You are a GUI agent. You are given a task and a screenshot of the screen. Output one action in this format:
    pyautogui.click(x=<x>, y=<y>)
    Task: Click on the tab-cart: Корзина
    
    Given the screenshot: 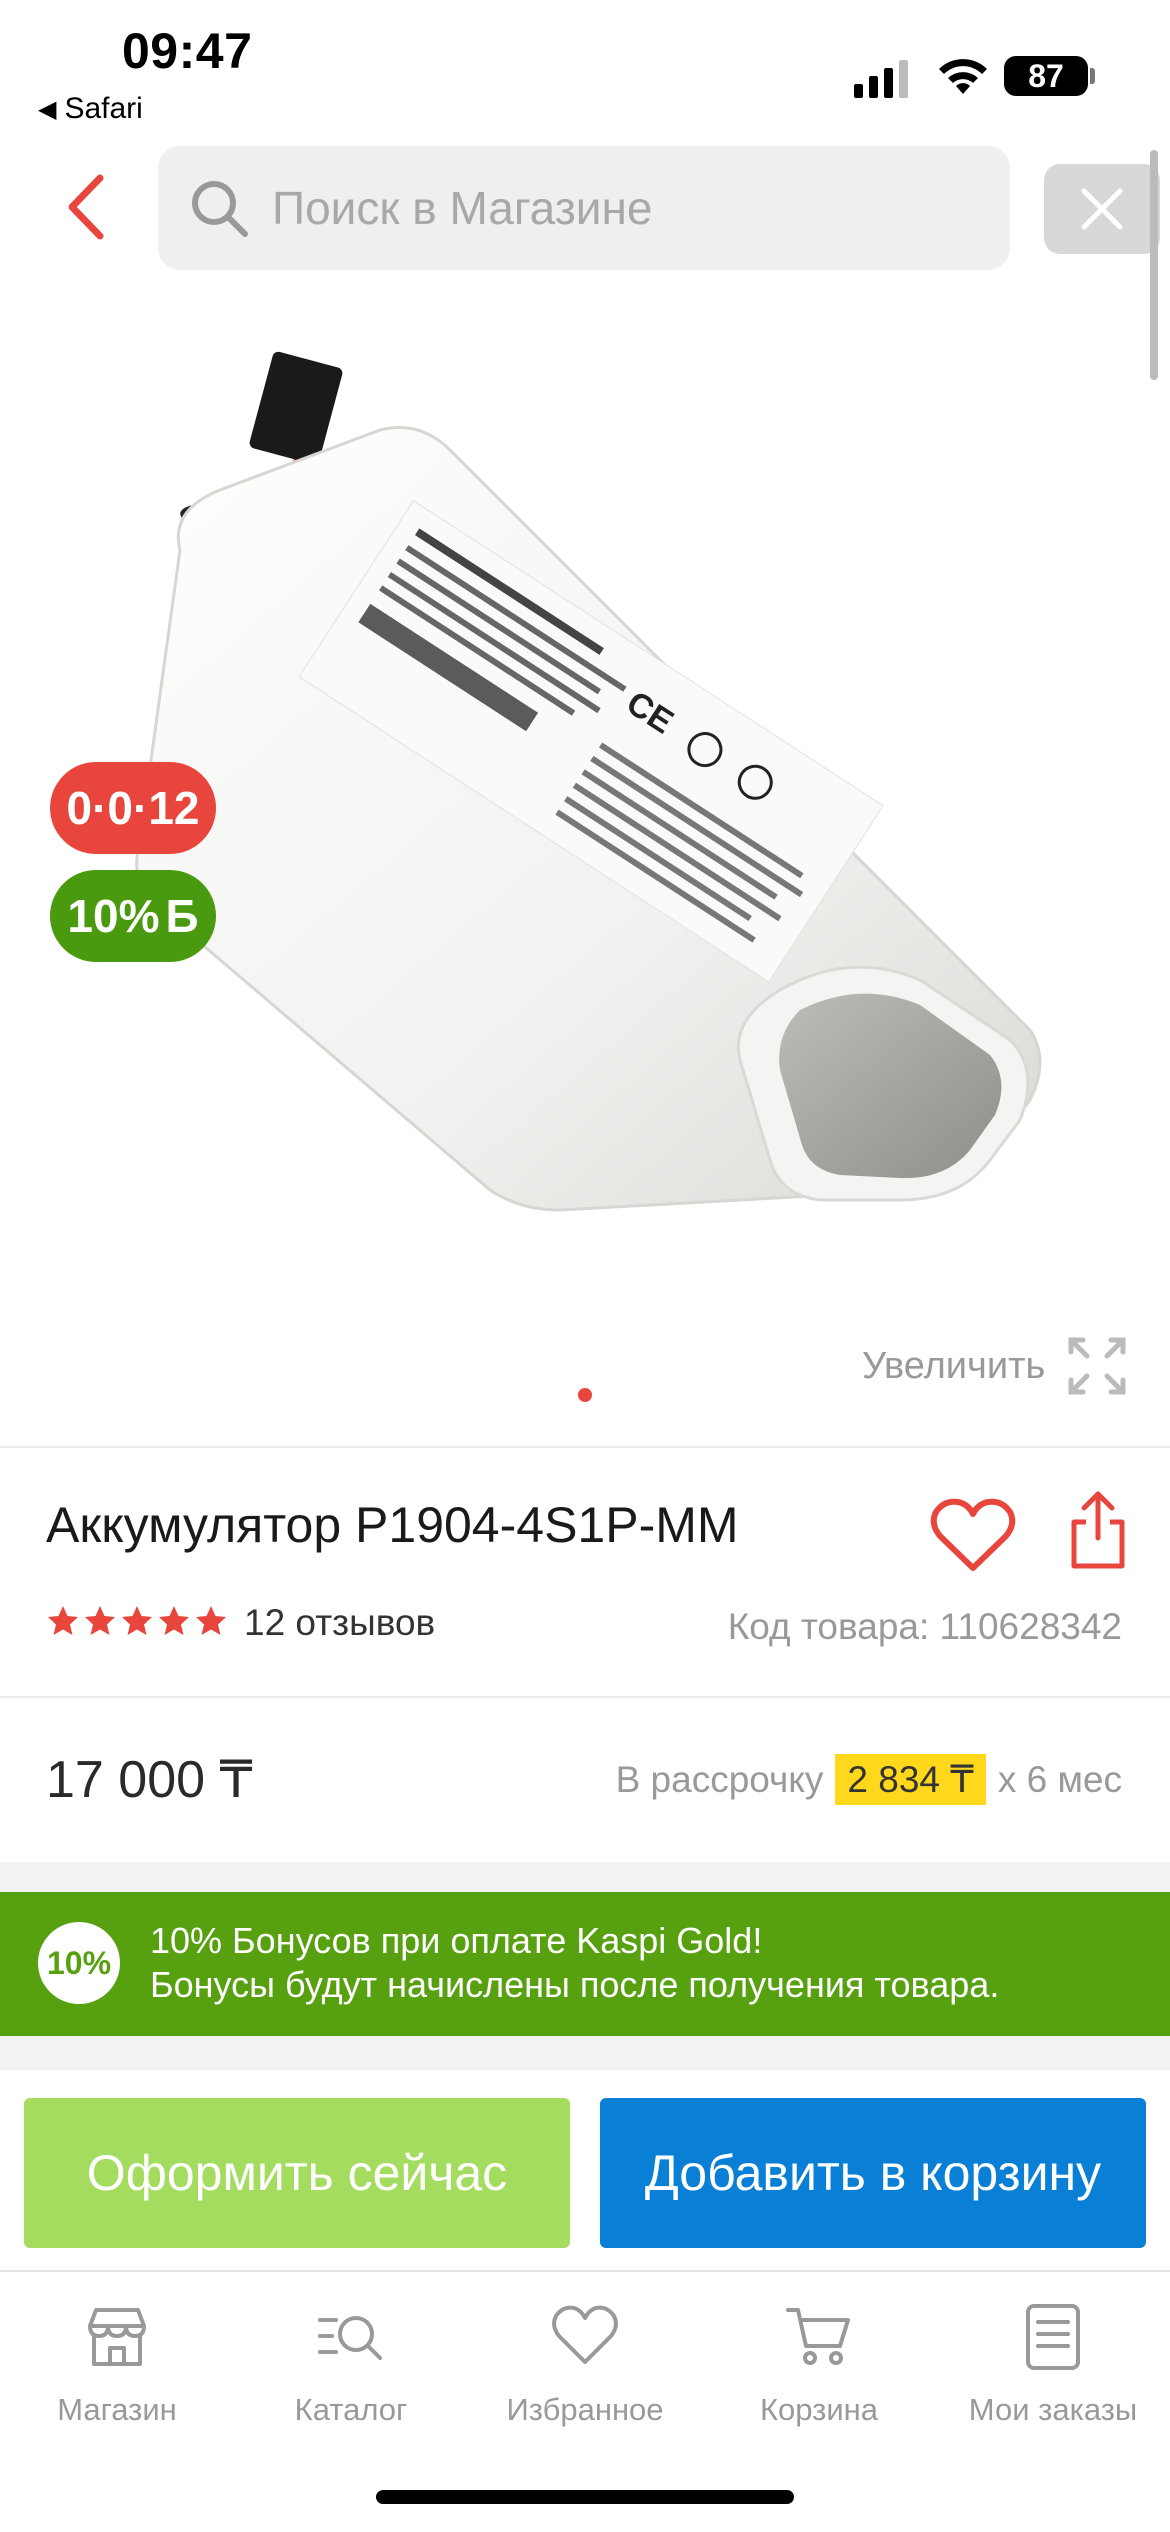 What is the action you would take?
    pyautogui.click(x=819, y=2365)
    